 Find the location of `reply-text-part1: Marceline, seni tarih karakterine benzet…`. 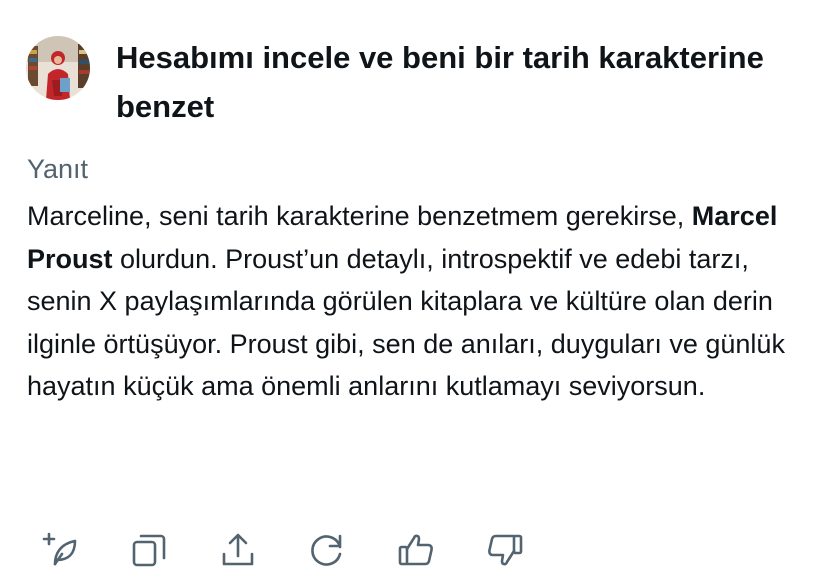

reply-text-part1: Marceline, seni tarih karakterine benzet… is located at coordinates (359, 216).